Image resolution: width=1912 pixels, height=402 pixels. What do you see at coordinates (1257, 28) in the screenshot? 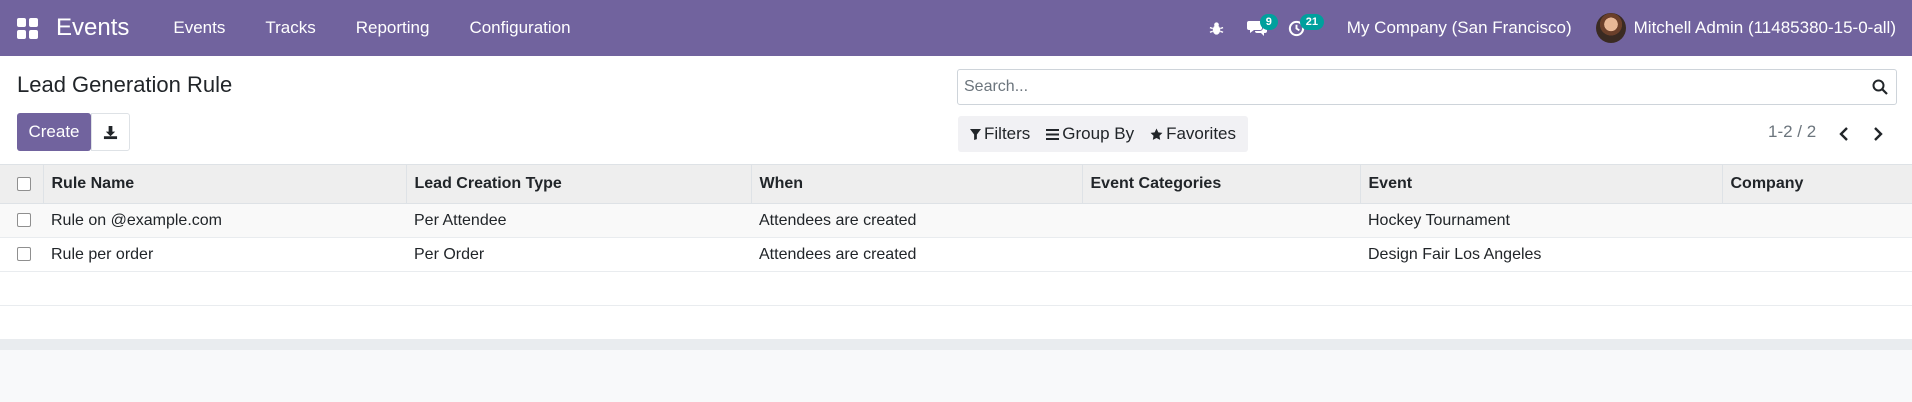
I see `messages-button: 9` at bounding box center [1257, 28].